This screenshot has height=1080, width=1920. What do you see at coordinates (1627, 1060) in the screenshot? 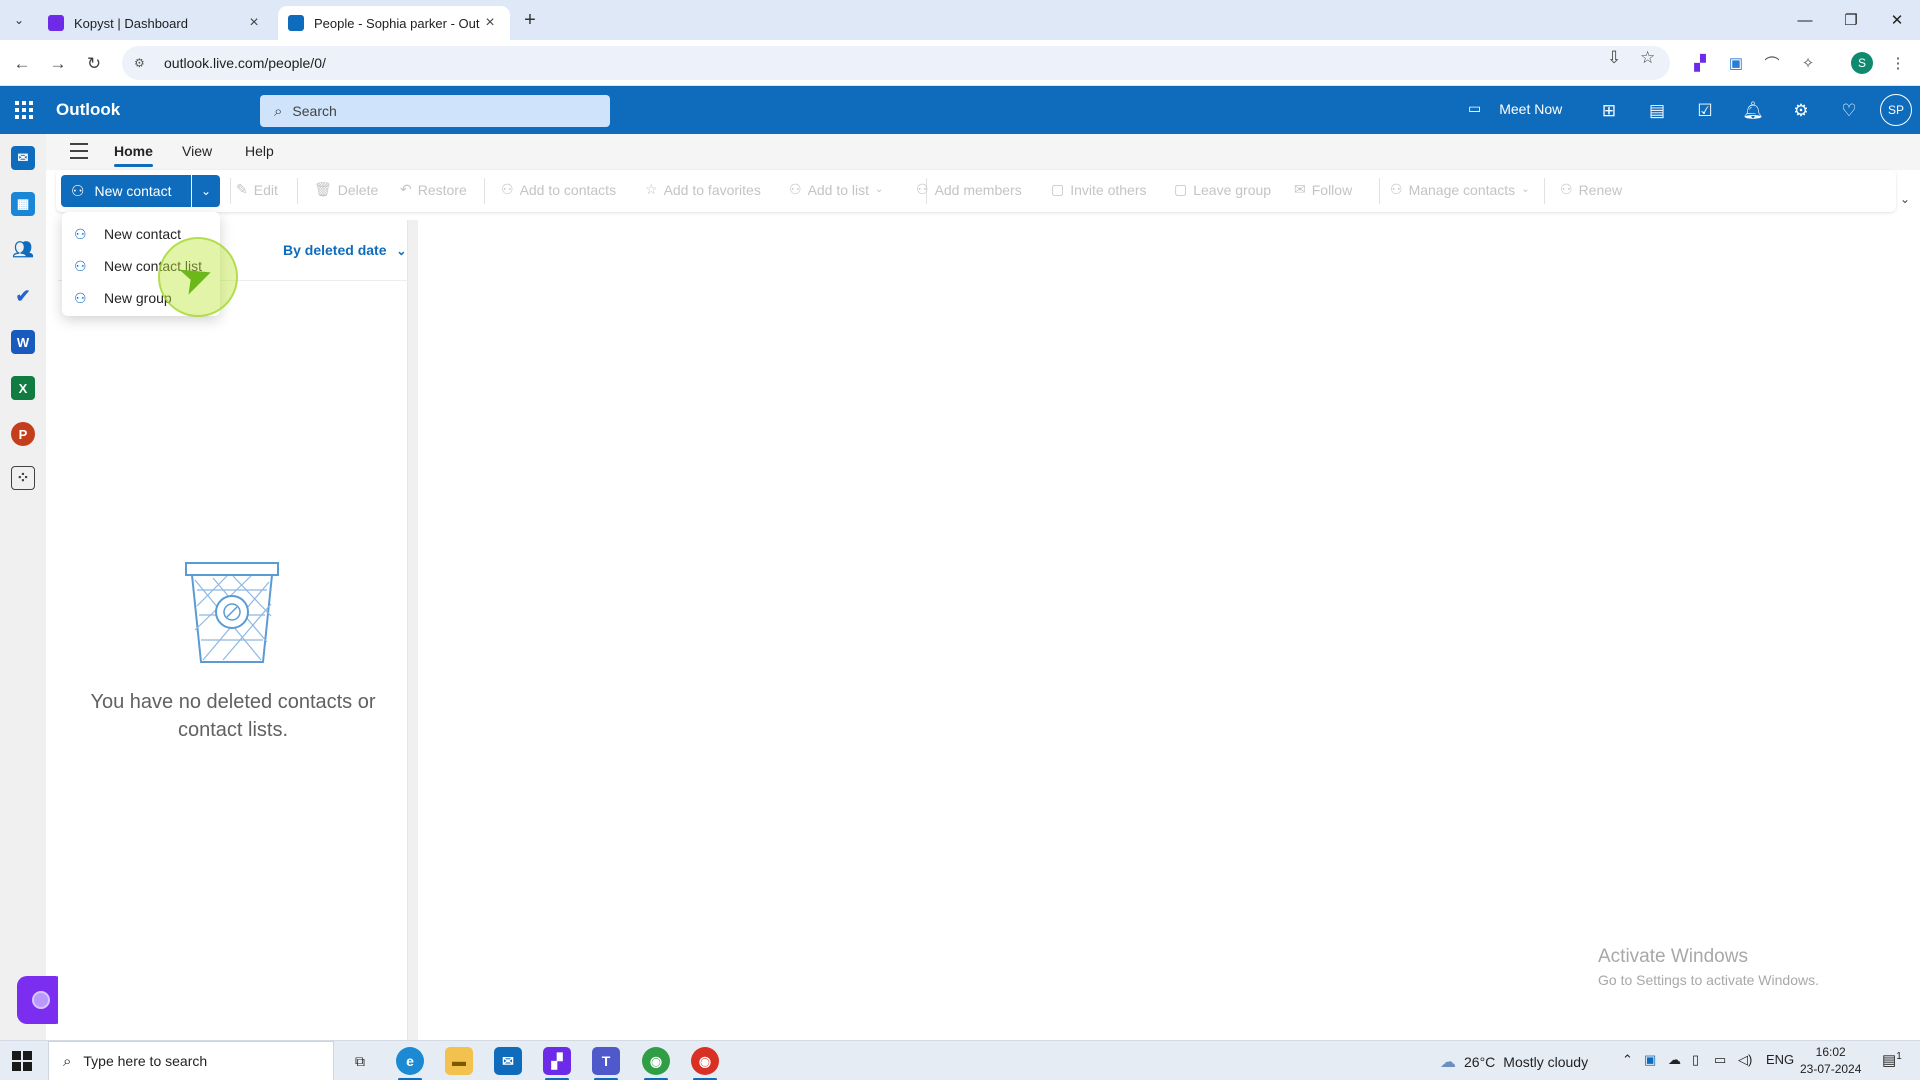
I see `show-hidden-icons-chevron-icon: ⌃` at bounding box center [1627, 1060].